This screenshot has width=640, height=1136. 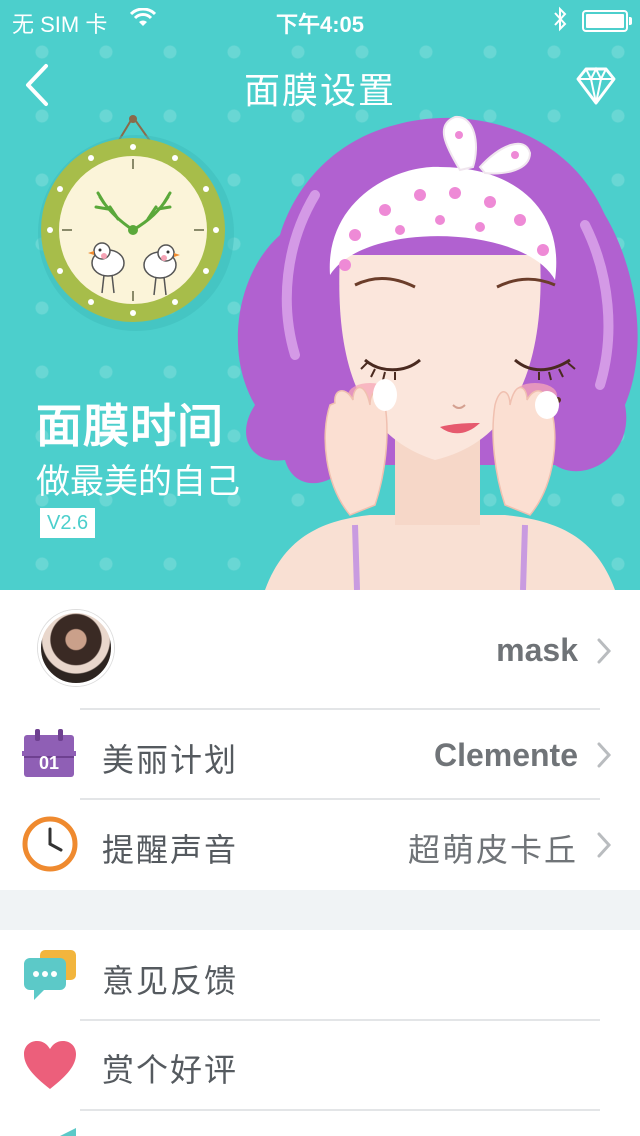 I want to click on profile-name: mask, so click(x=537, y=650).